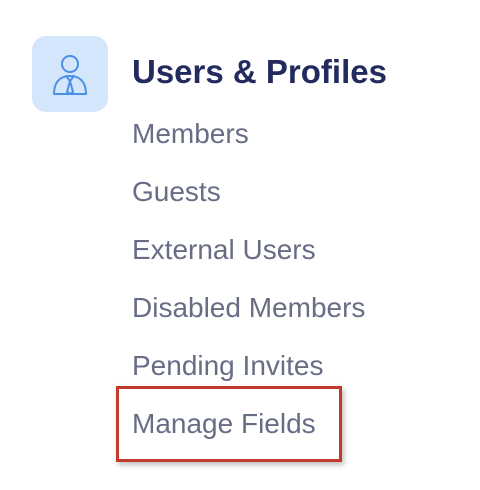 The height and width of the screenshot is (490, 480). I want to click on menu-item-guests: Guests, so click(248, 201).